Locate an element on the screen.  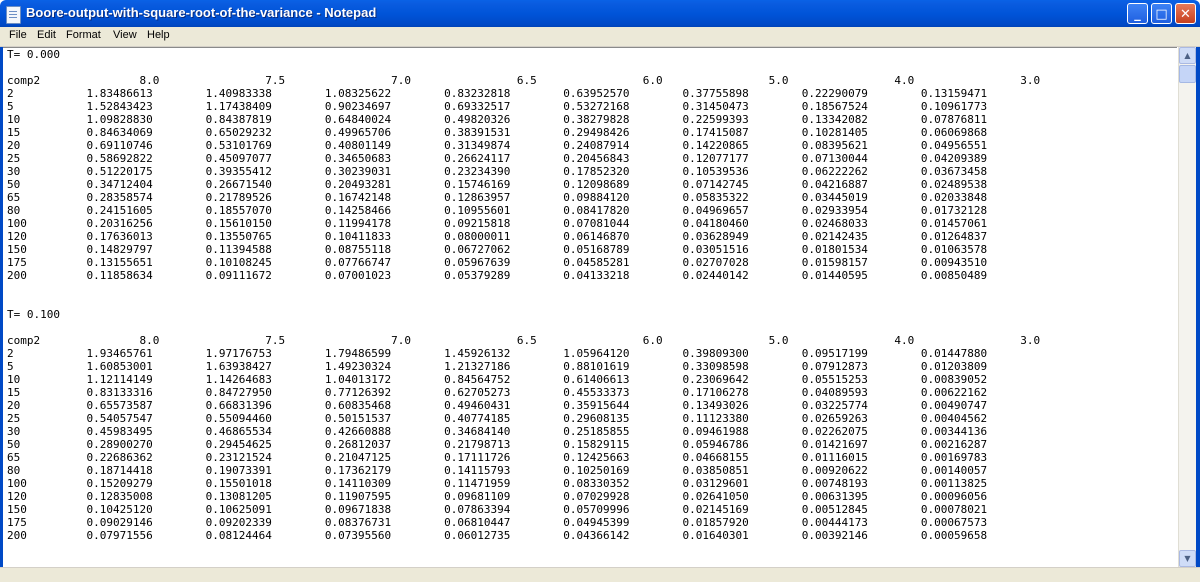
notepad-icon is located at coordinates (13, 15).